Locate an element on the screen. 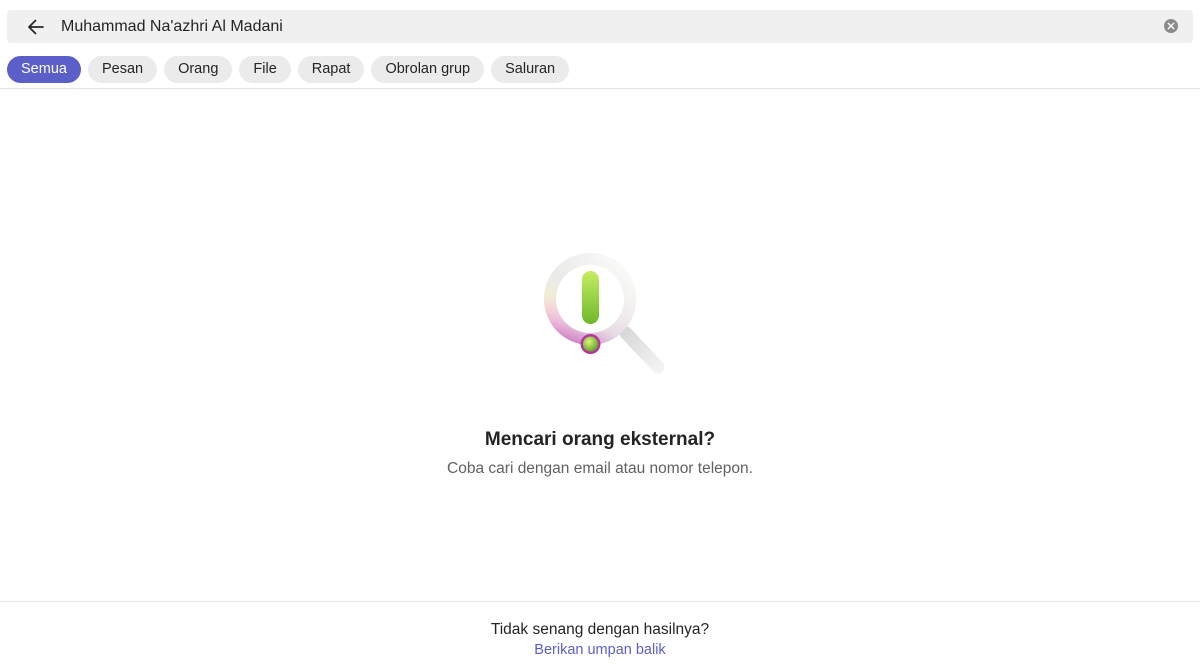 The height and width of the screenshot is (670, 1200). filter-group-chats: Obrolan grup is located at coordinates (428, 69).